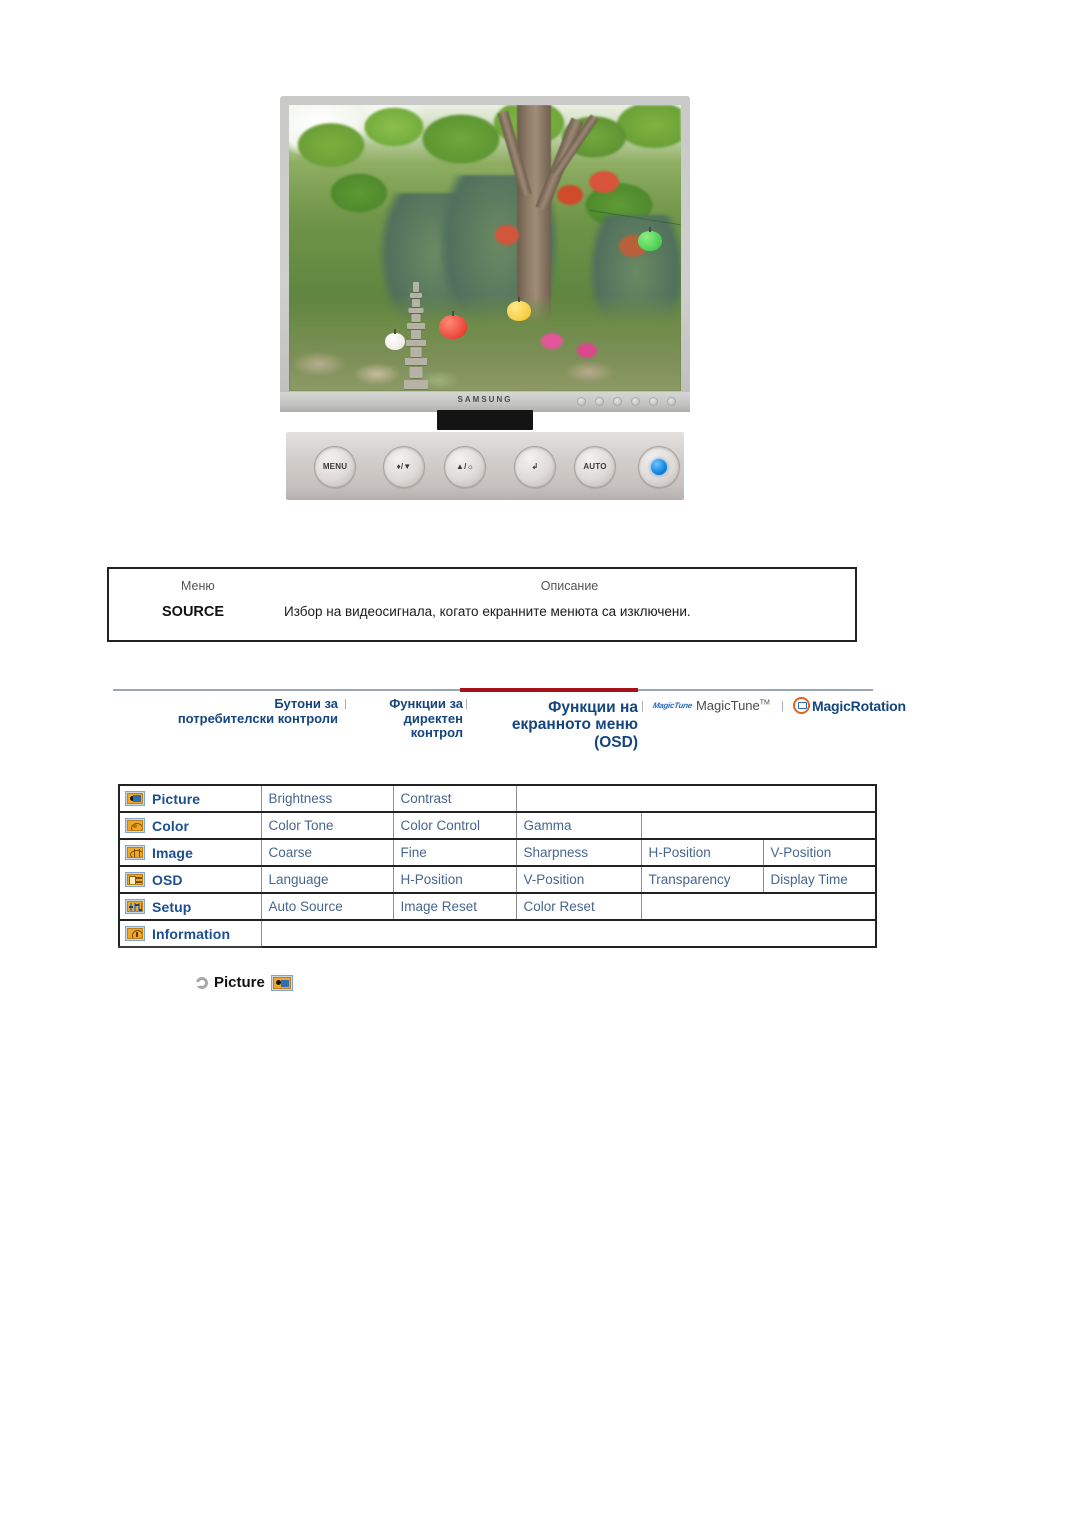 The height and width of the screenshot is (1527, 1080). Describe the element at coordinates (454, 852) in the screenshot. I see `osd-item-fine: Fine` at that location.